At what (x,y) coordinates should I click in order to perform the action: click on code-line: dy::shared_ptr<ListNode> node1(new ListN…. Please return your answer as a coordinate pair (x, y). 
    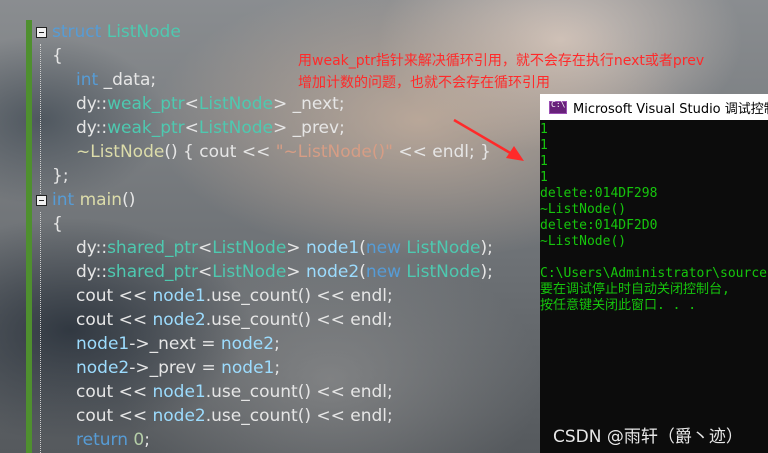
    Looking at the image, I should click on (284, 248).